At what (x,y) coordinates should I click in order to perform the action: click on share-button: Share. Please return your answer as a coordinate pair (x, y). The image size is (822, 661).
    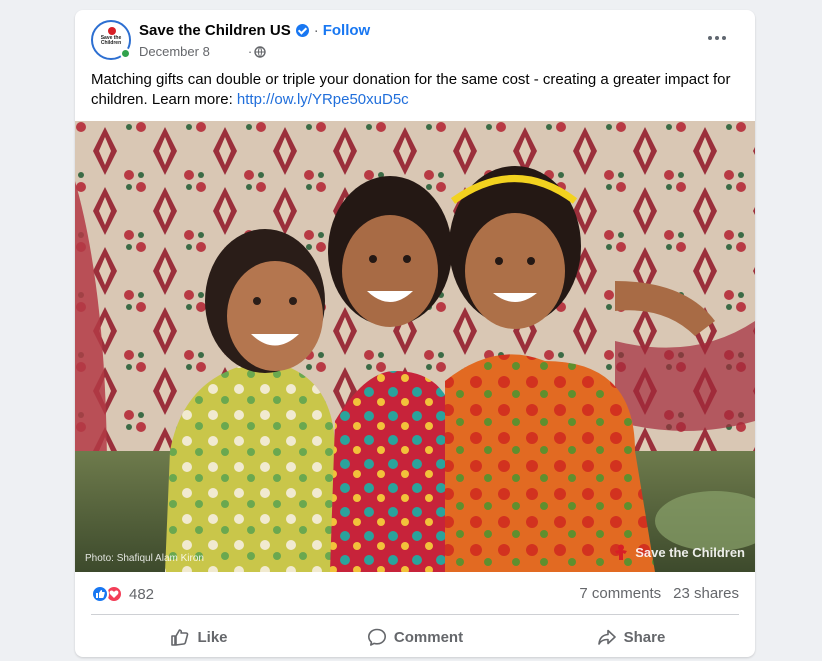
    Looking at the image, I should click on (631, 637).